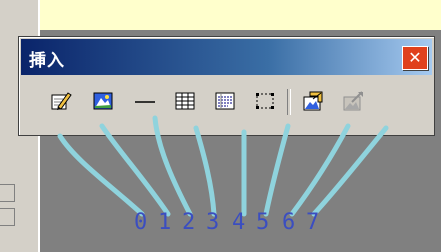 This screenshot has width=441, height=252. Describe the element at coordinates (289, 222) in the screenshot. I see `annotation-number-6: 6` at that location.